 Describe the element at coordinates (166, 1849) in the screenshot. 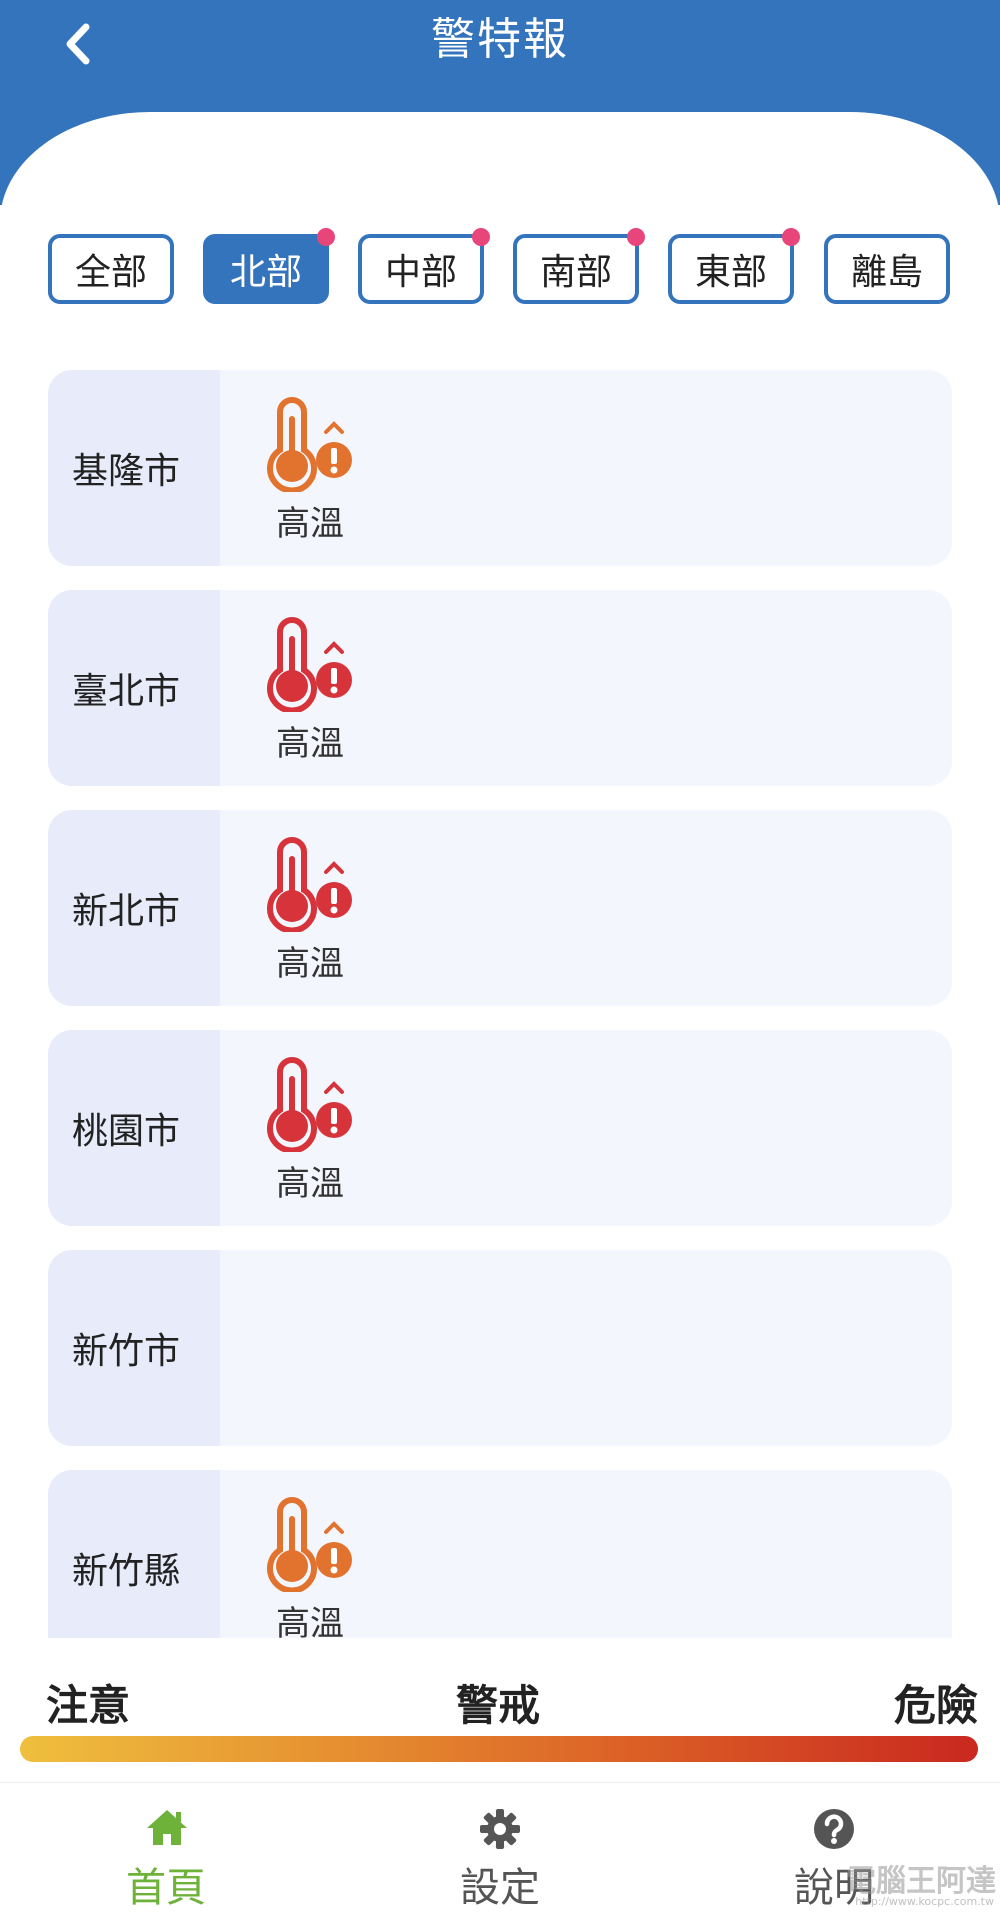

I see `nav-home: 首頁` at that location.